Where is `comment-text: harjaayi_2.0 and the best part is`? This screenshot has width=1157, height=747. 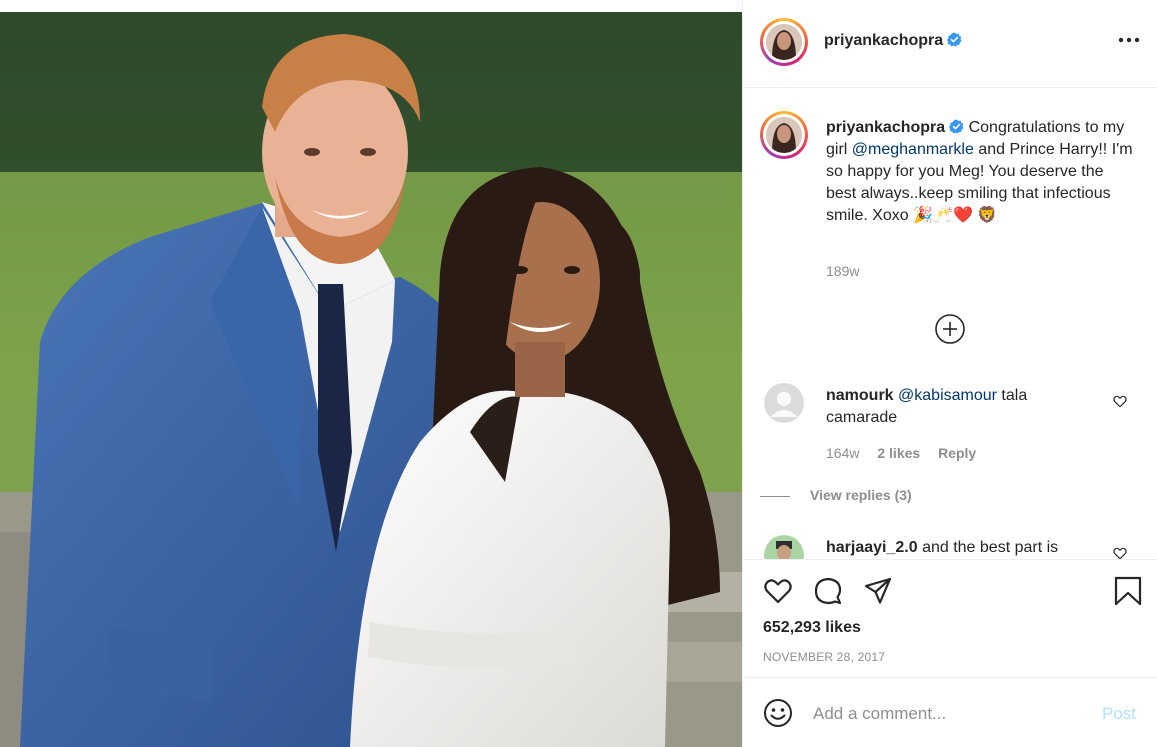 comment-text: harjaayi_2.0 and the best part is is located at coordinates (961, 548).